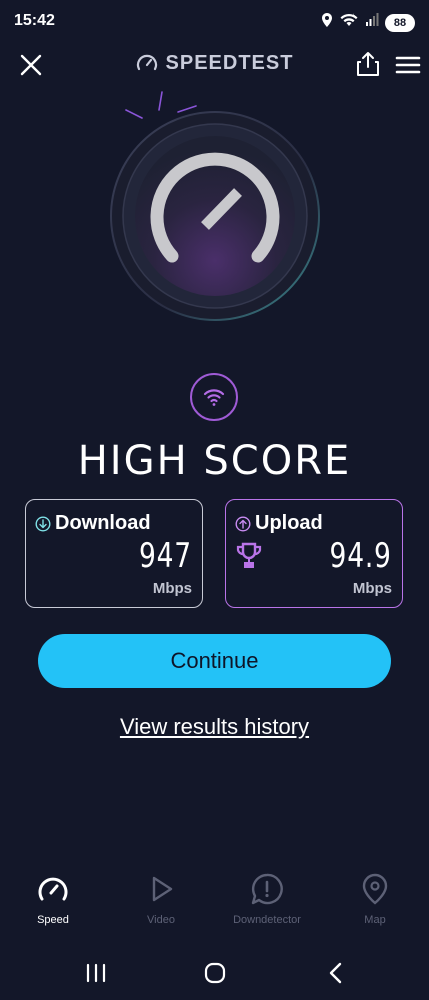  What do you see at coordinates (214, 22) in the screenshot?
I see `status-bar: 15:42 + 88` at bounding box center [214, 22].